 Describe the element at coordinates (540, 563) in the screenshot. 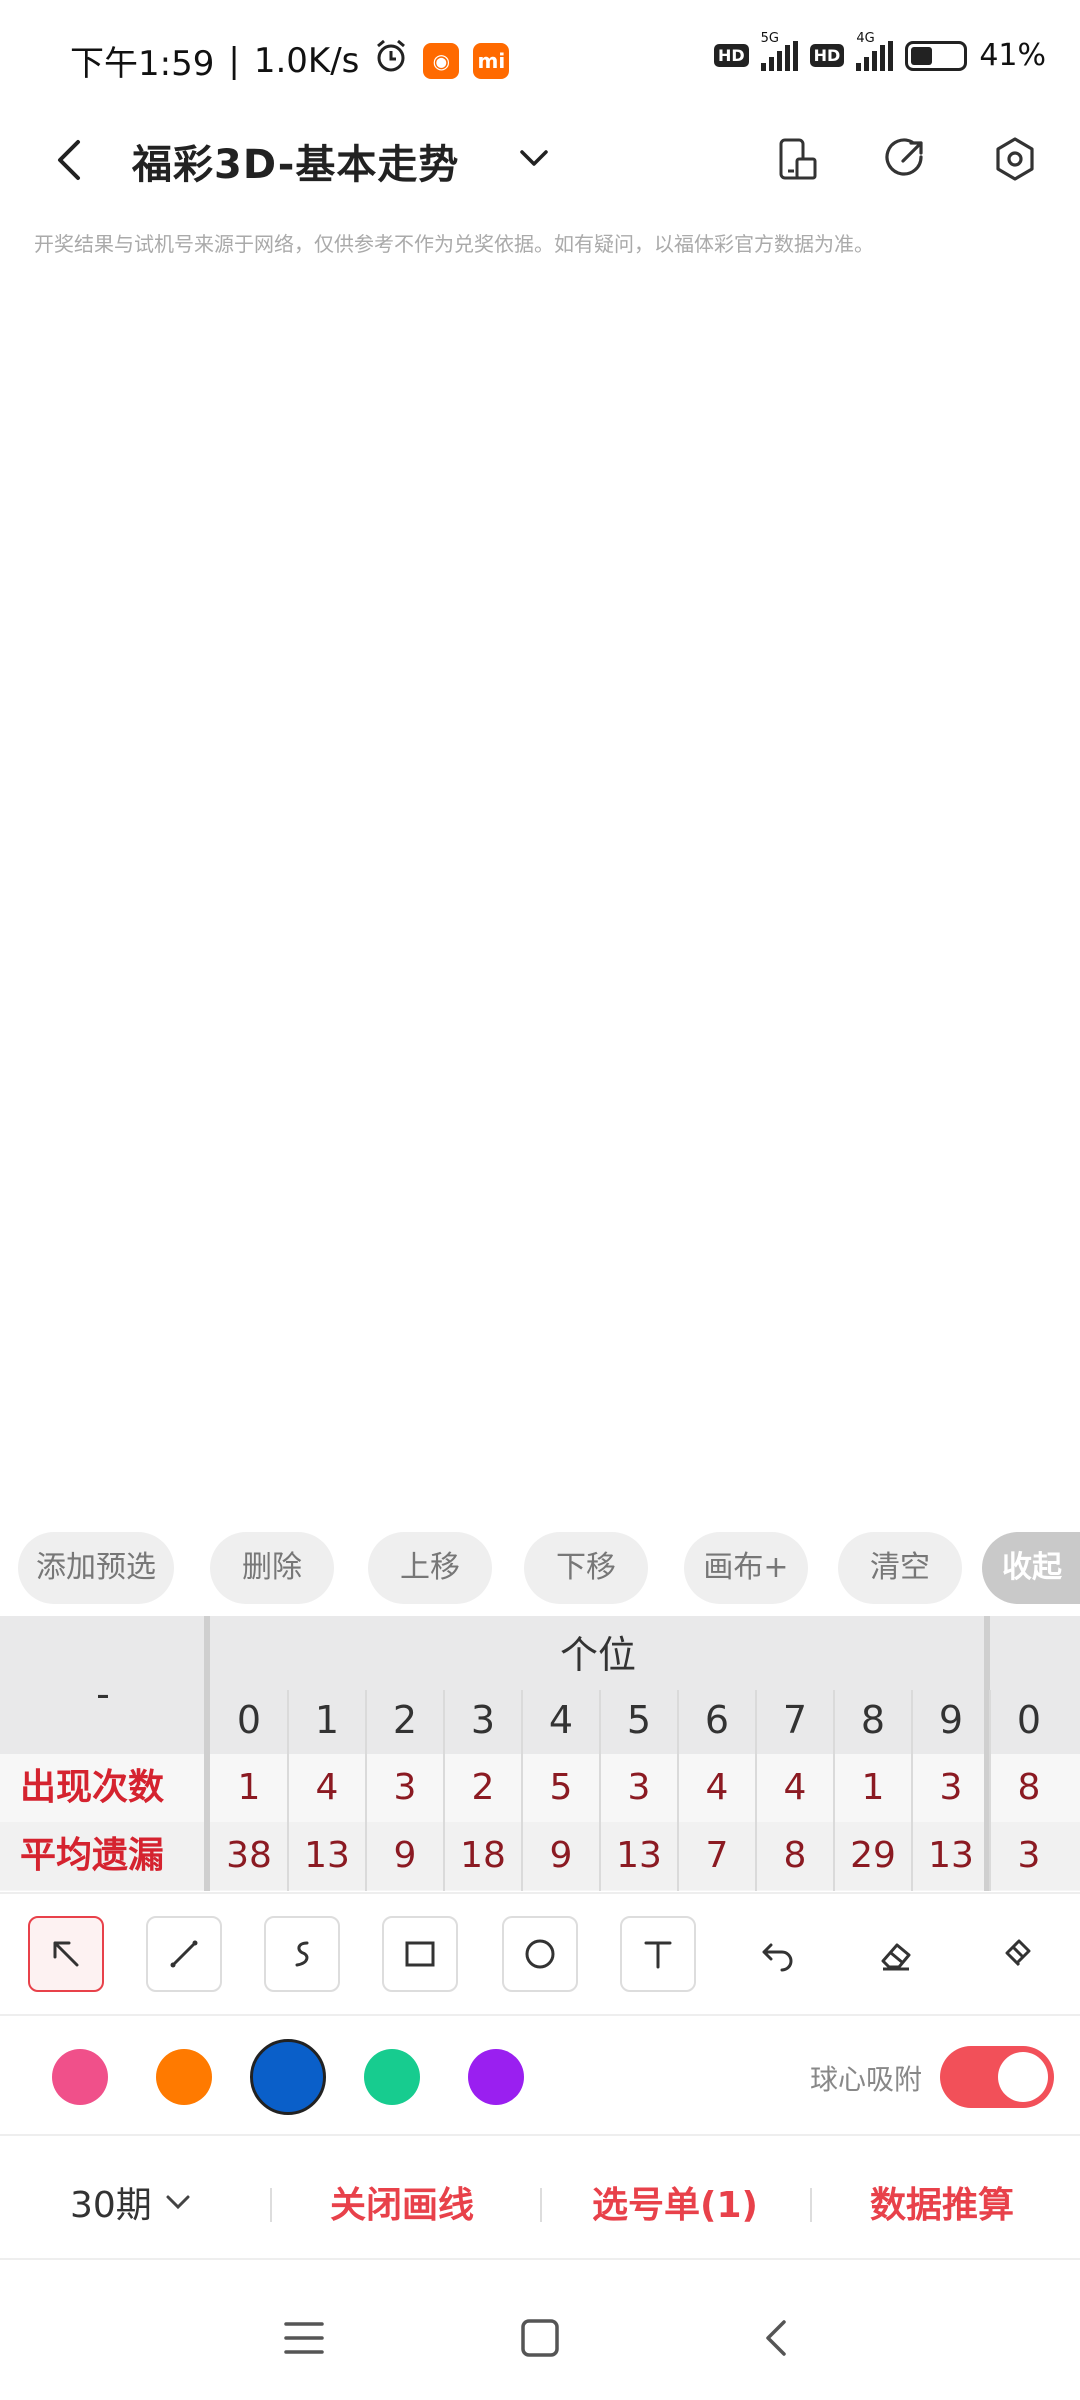

I see `table-row: 2025272 15 5 18 6 4 3 7 7 2 9 2` at that location.